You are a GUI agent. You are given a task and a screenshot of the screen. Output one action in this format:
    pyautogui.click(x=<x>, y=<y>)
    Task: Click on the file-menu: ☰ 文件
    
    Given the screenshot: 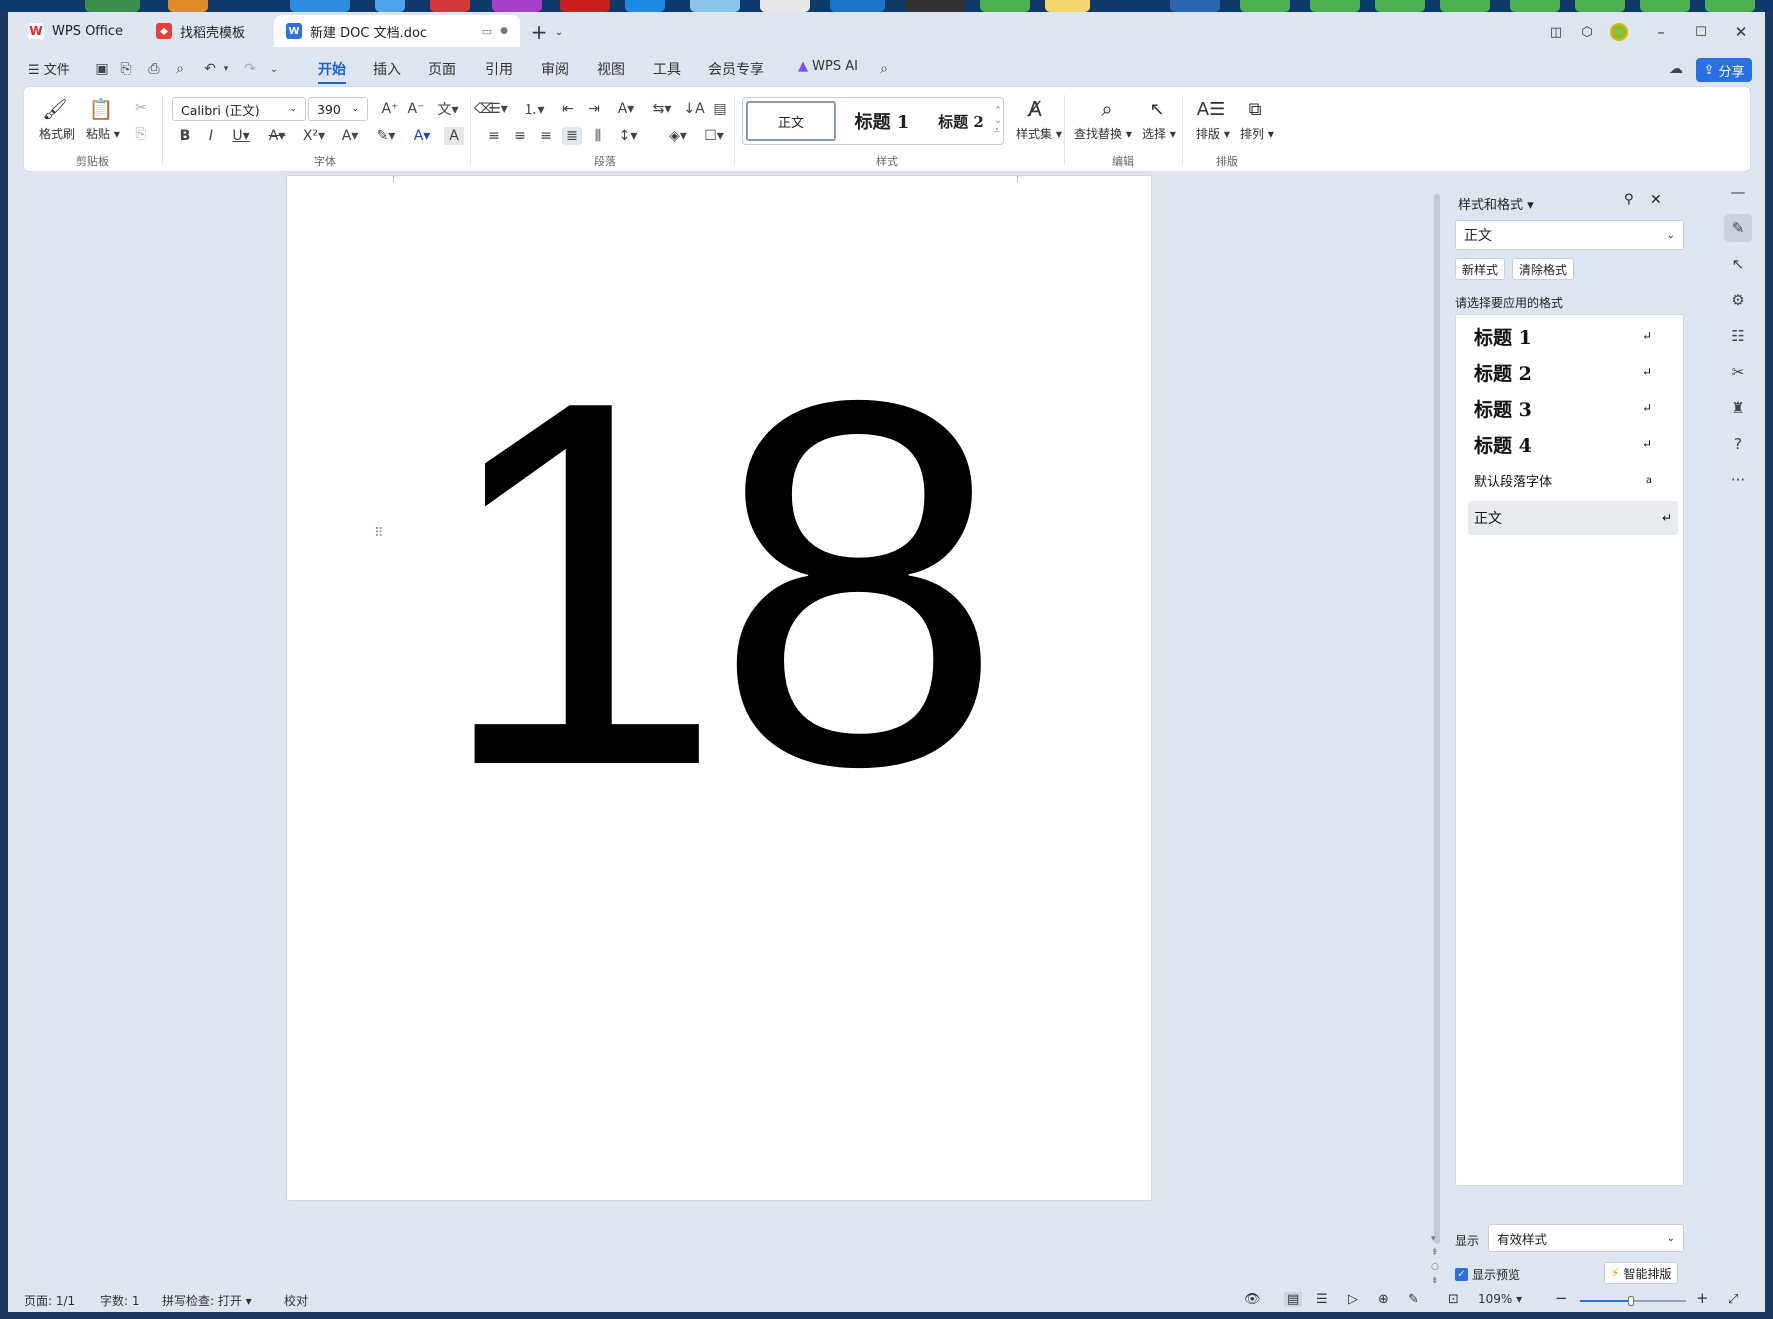 What is the action you would take?
    pyautogui.click(x=49, y=68)
    